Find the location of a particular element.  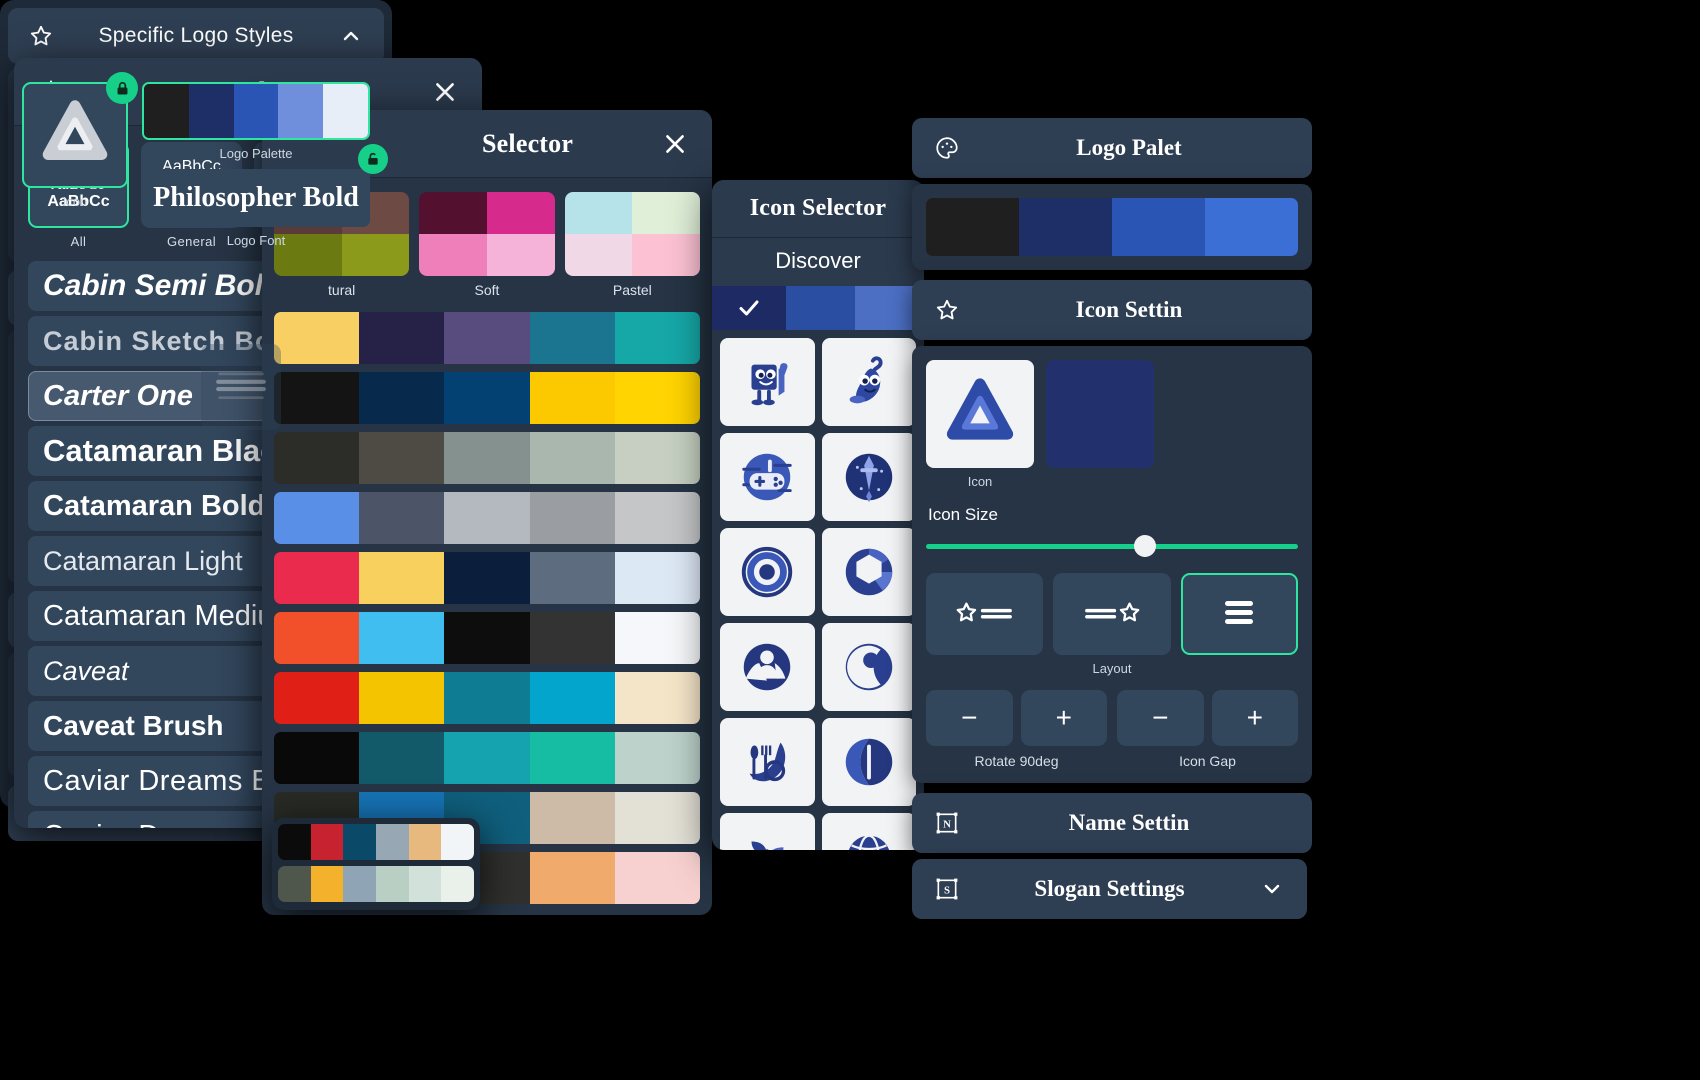

slogan-box-icon: S is located at coordinates (947, 889).